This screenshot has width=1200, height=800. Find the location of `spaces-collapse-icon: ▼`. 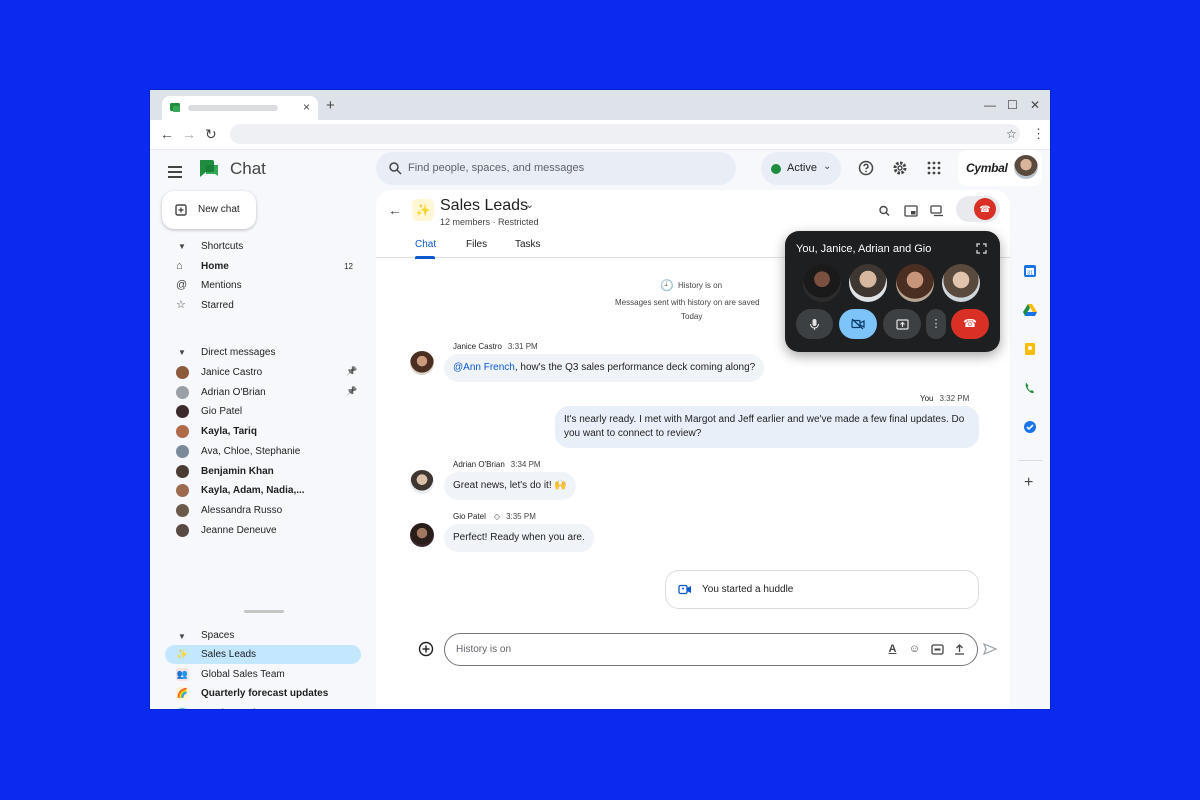

spaces-collapse-icon: ▼ is located at coordinates (182, 636).